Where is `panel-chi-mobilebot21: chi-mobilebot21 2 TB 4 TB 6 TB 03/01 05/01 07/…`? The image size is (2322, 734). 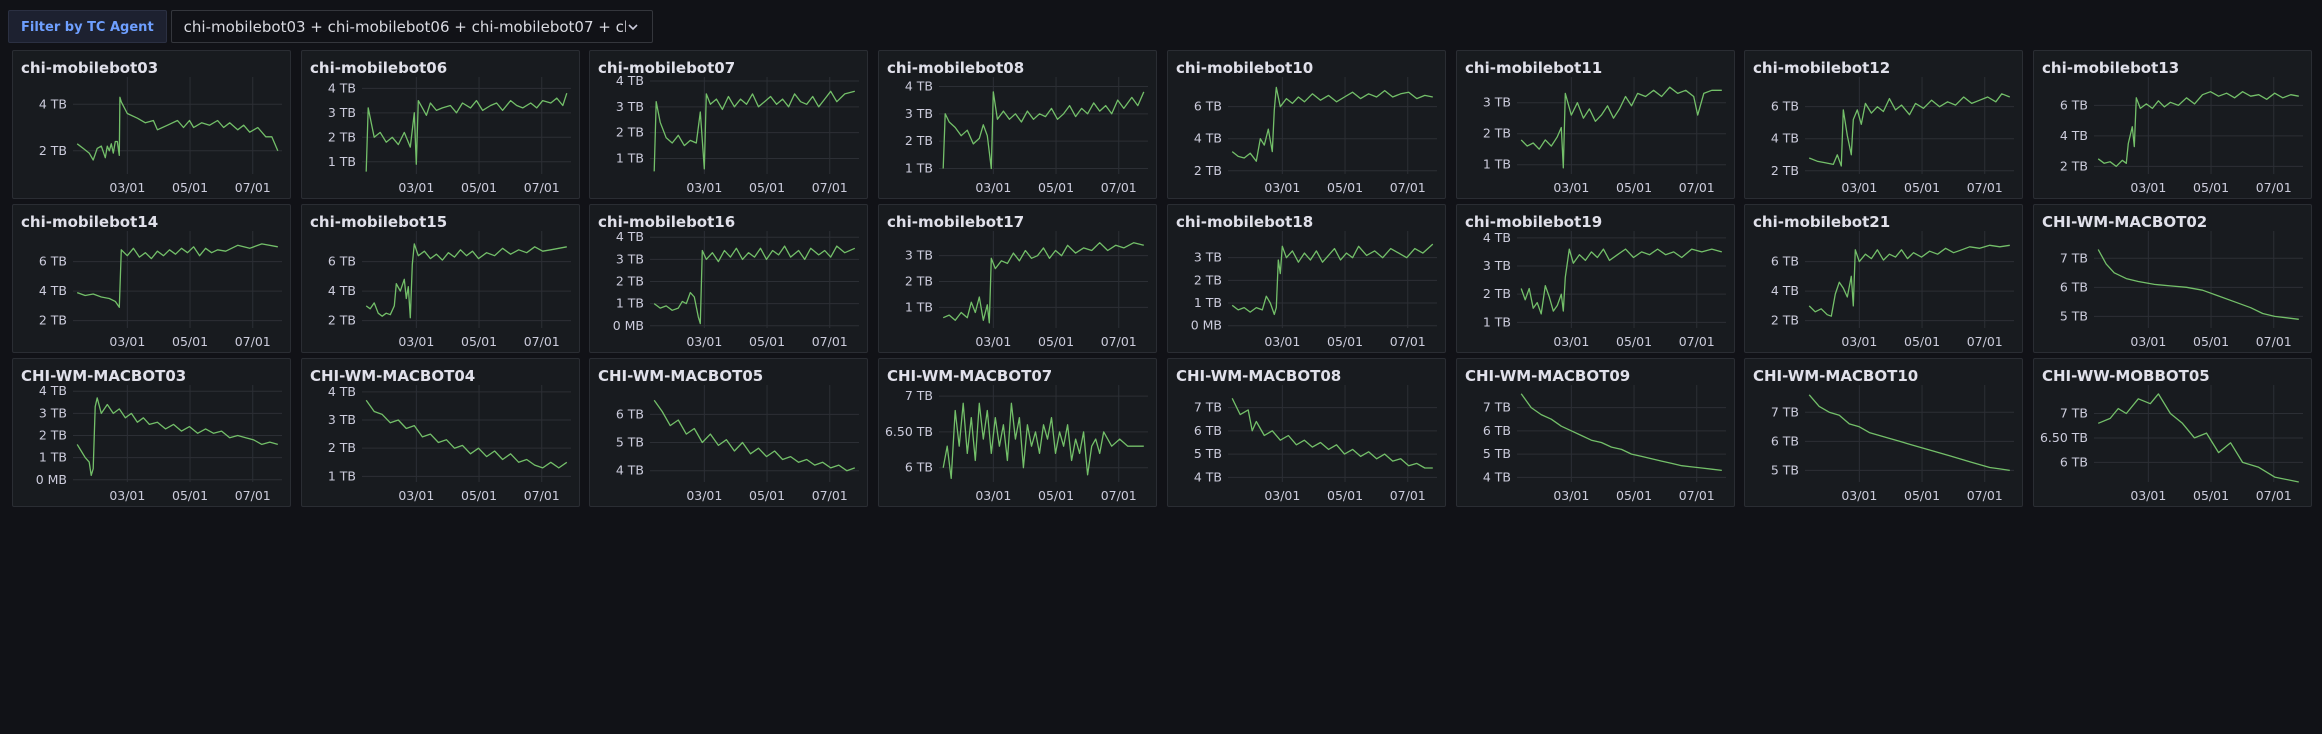
panel-chi-mobilebot21: chi-mobilebot21 2 TB 4 TB 6 TB 03/01 05/01 07/… is located at coordinates (1883, 278).